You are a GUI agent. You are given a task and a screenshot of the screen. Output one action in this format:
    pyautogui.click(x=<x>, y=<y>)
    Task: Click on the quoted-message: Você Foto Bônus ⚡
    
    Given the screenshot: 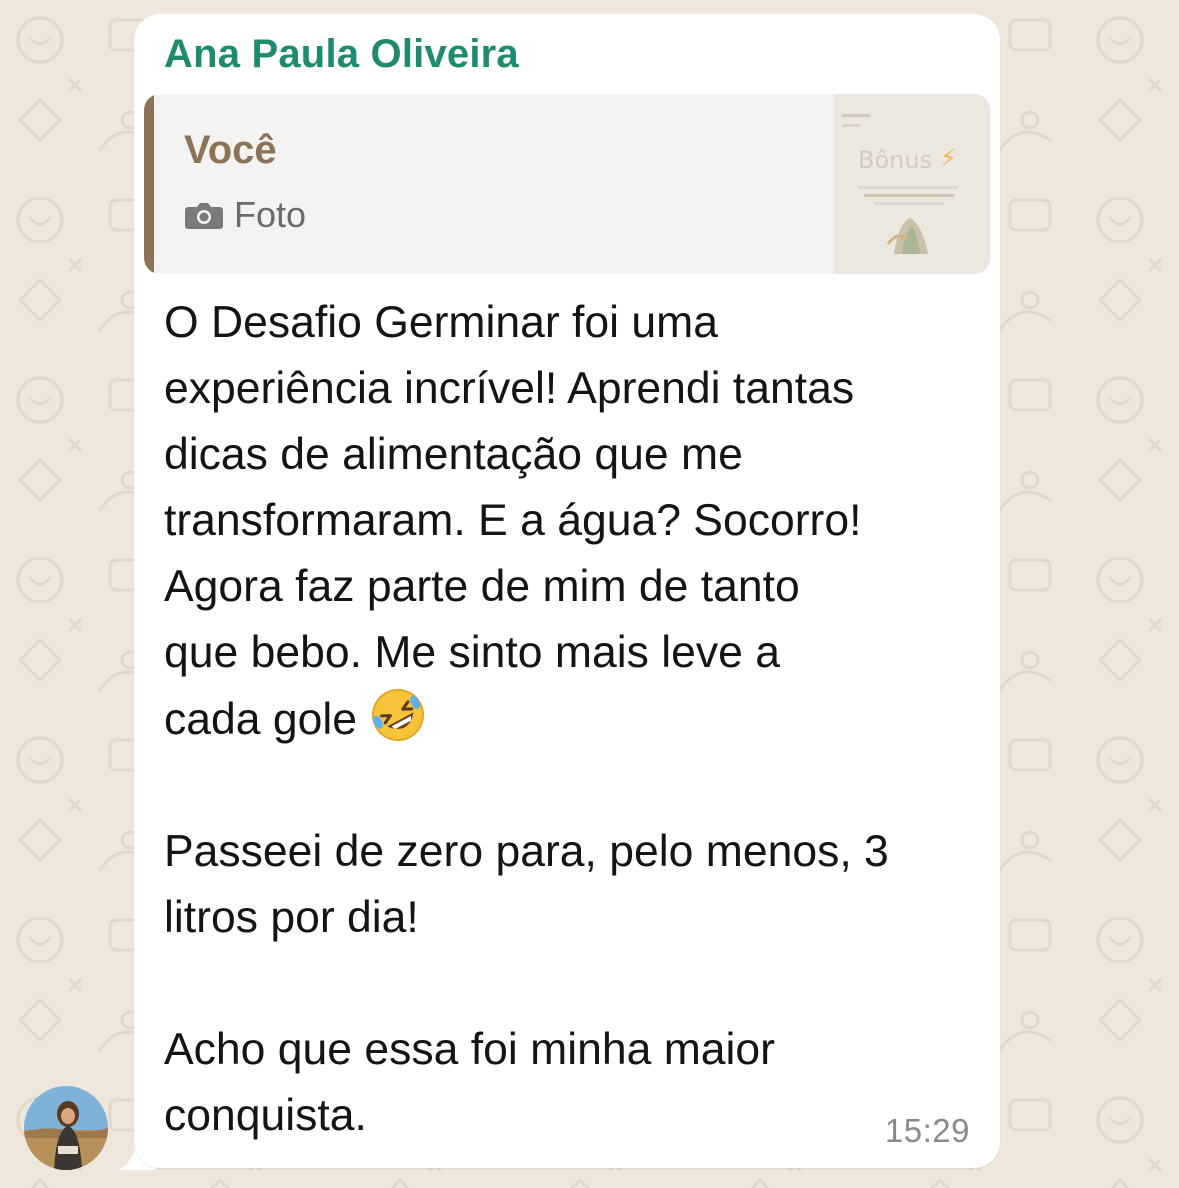 What is the action you would take?
    pyautogui.click(x=567, y=184)
    